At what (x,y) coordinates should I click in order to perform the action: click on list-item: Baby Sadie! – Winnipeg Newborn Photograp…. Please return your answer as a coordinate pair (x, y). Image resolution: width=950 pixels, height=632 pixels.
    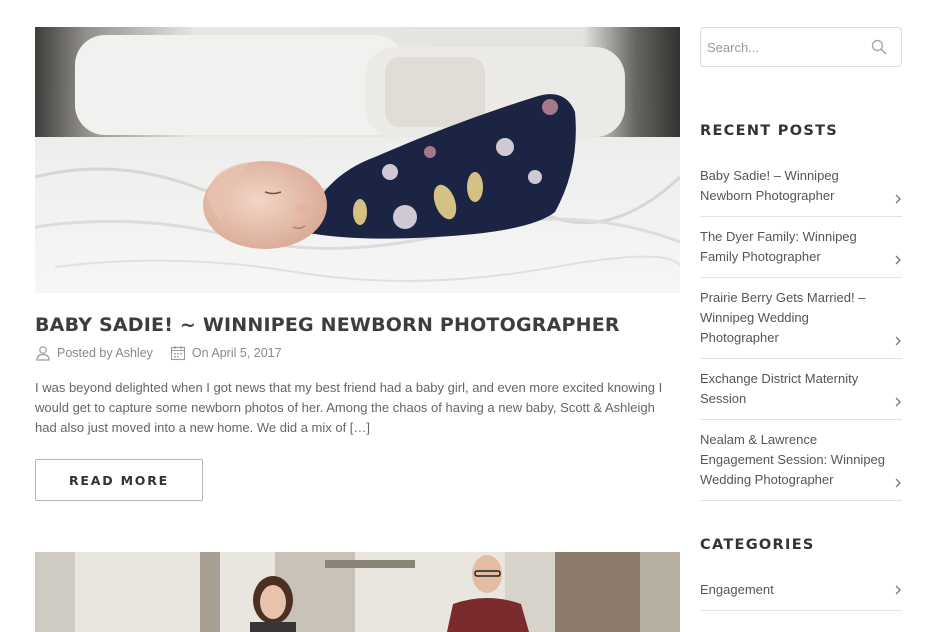
    Looking at the image, I should click on (801, 191).